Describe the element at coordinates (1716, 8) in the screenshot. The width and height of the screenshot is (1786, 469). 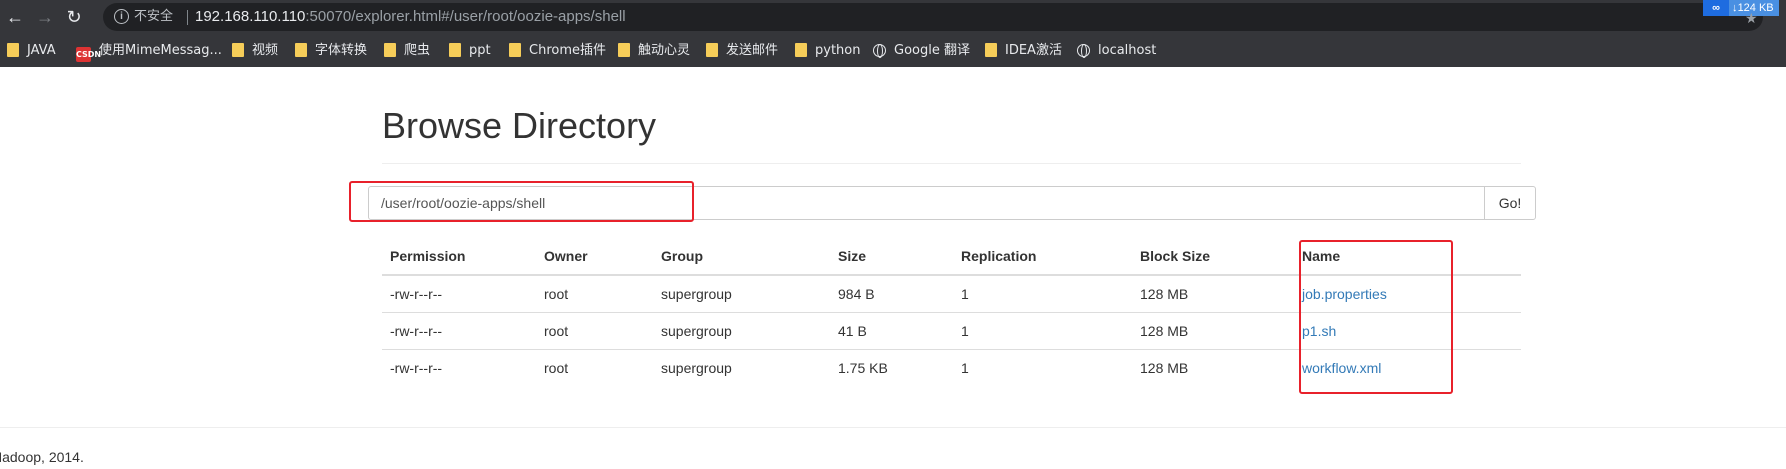
I see `baidu-cloud-icon: ∞` at that location.